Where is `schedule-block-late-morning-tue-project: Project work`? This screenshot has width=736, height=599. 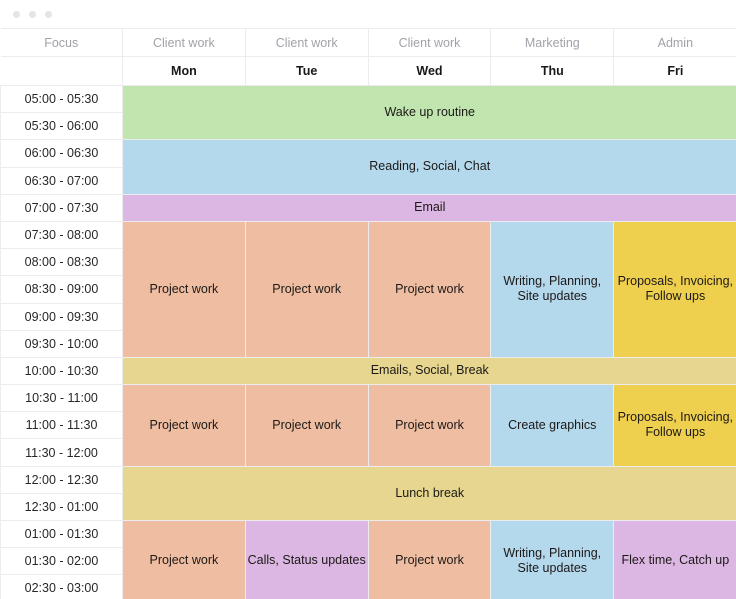
schedule-block-late-morning-tue-project: Project work is located at coordinates (306, 425).